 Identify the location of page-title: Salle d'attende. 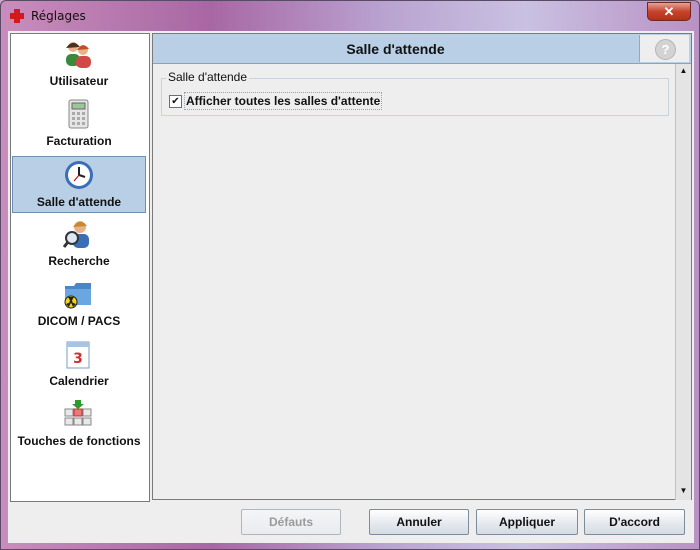
(395, 49).